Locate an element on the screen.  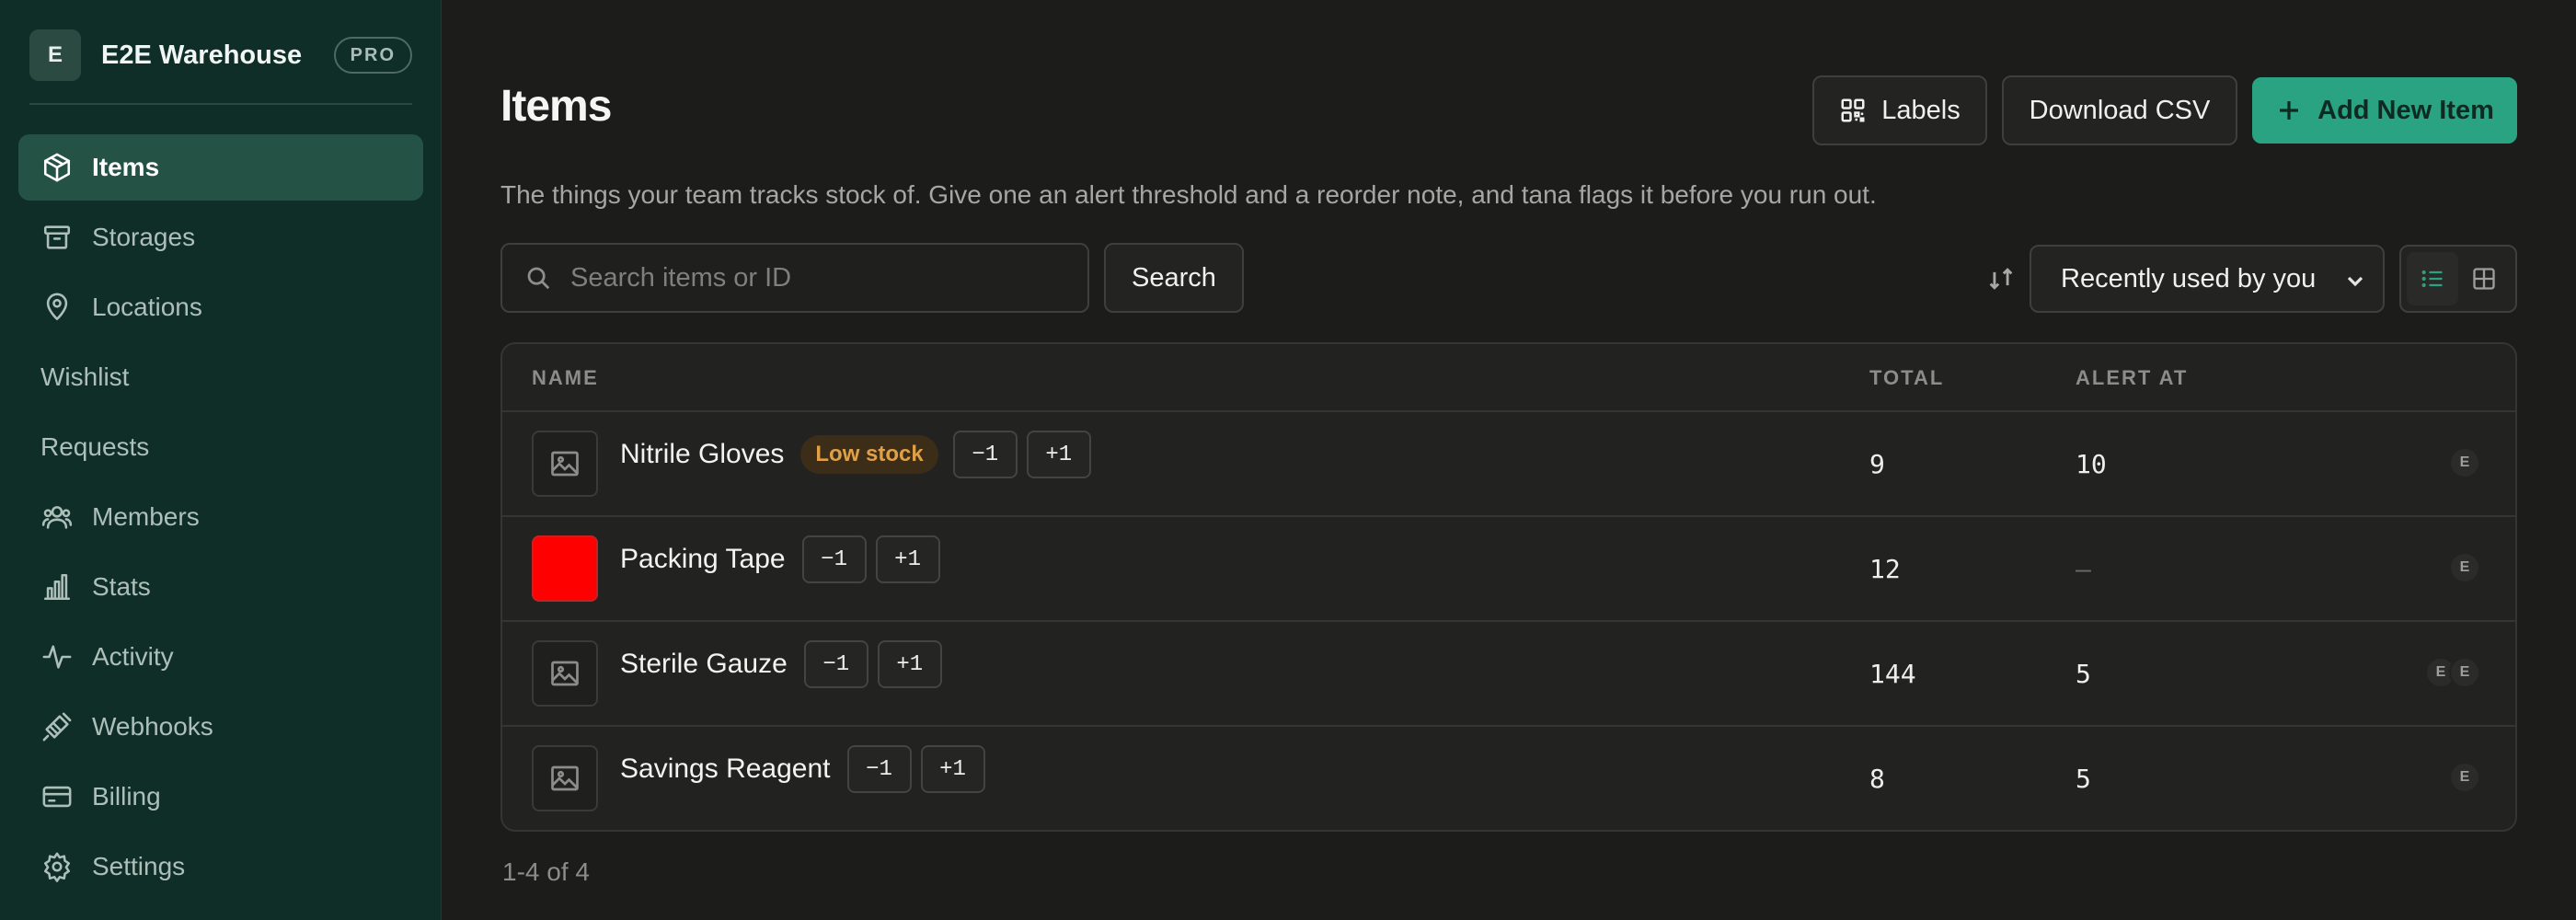
sidebar-item-stats: Stats is located at coordinates (220, 587).